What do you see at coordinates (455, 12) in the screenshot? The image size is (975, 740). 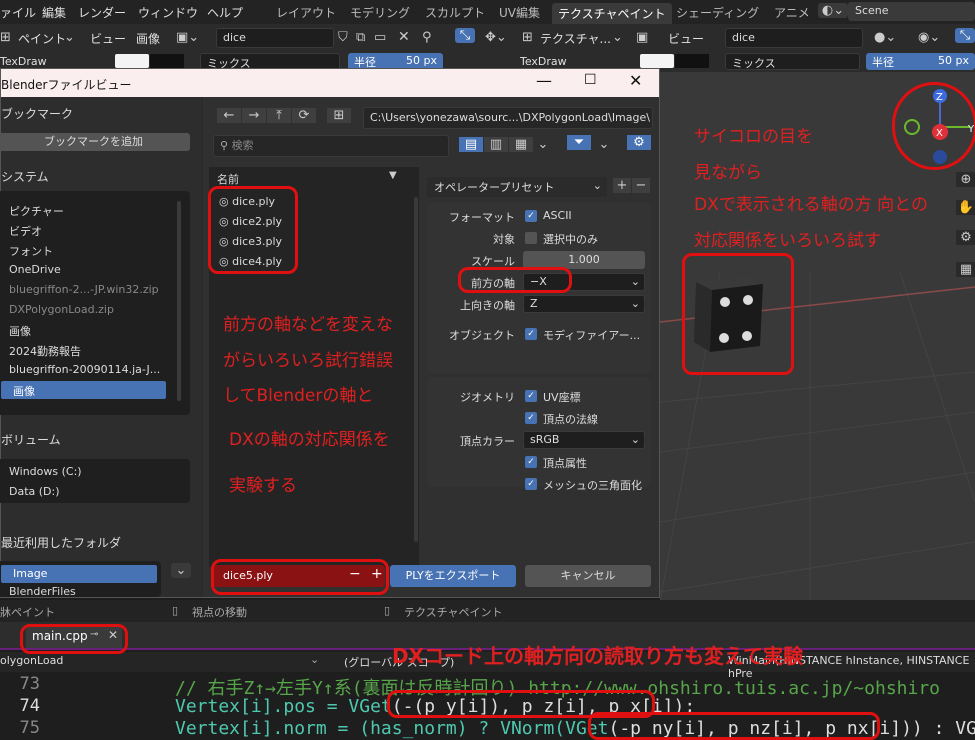 I see `tab-sculpt: スカルプト` at bounding box center [455, 12].